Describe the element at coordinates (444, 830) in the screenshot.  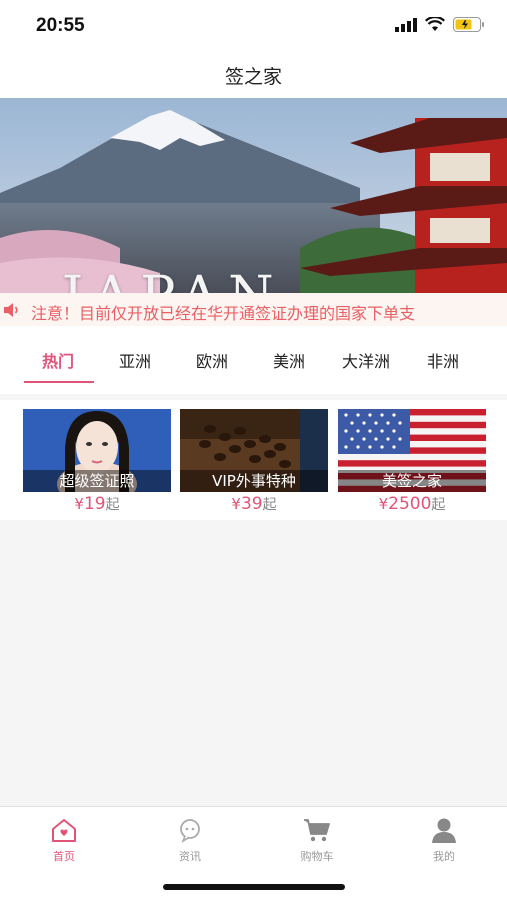
I see `user-icon` at that location.